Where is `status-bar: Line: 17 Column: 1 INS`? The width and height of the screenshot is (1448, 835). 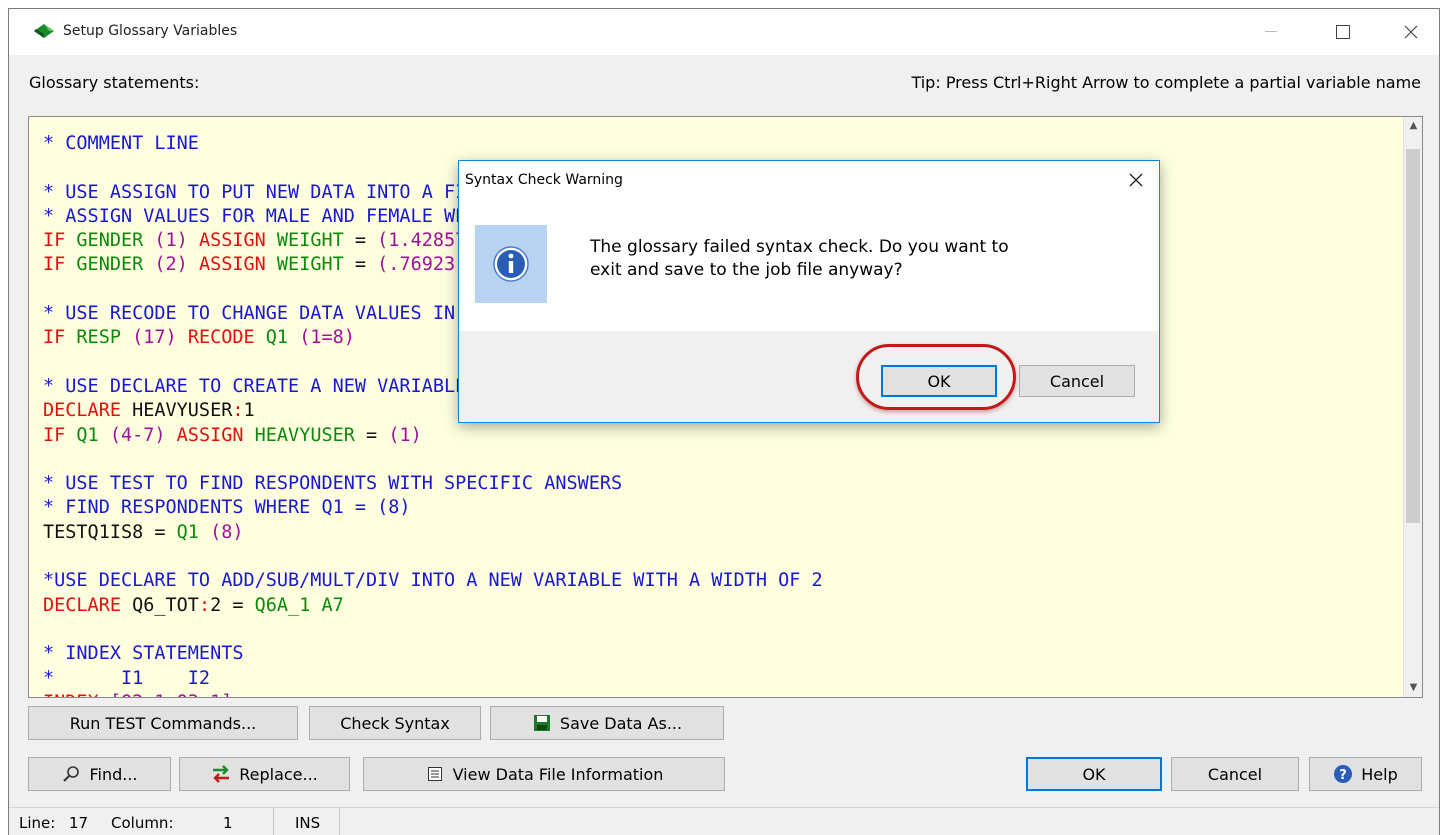 status-bar: Line: 17 Column: 1 INS is located at coordinates (724, 821).